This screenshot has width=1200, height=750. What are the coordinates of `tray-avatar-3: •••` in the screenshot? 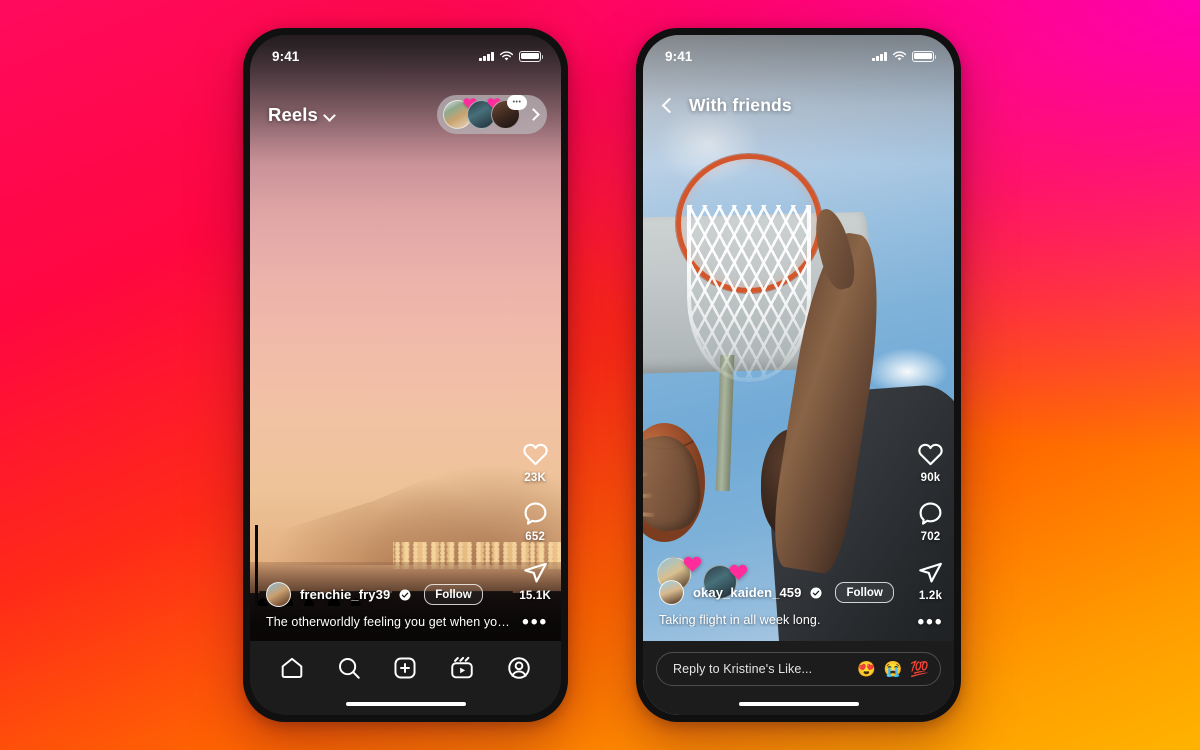 It's located at (509, 112).